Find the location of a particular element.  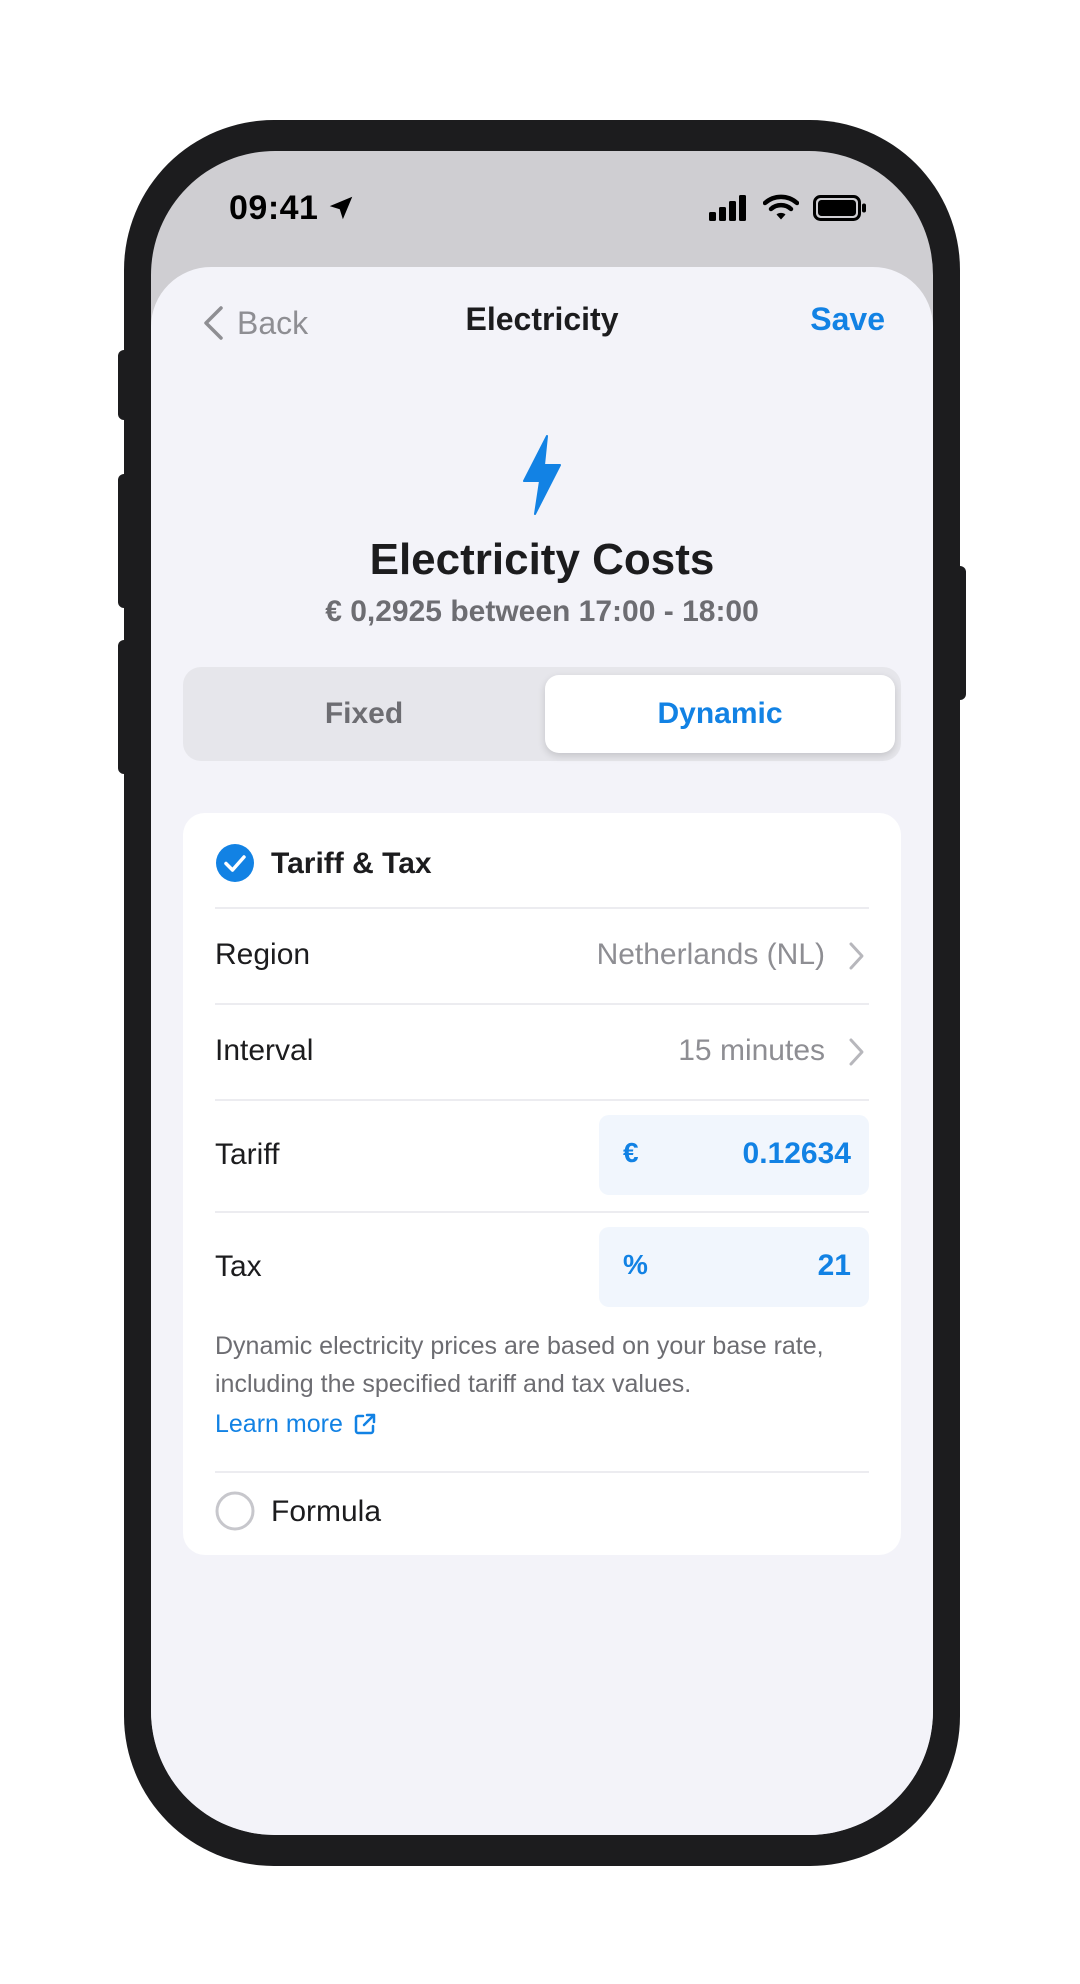

cellular-signal-icon is located at coordinates (727, 208).